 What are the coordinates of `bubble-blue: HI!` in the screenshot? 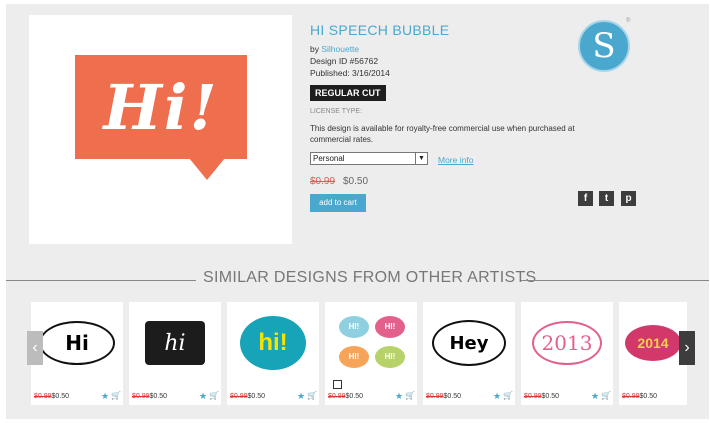 It's located at (354, 327).